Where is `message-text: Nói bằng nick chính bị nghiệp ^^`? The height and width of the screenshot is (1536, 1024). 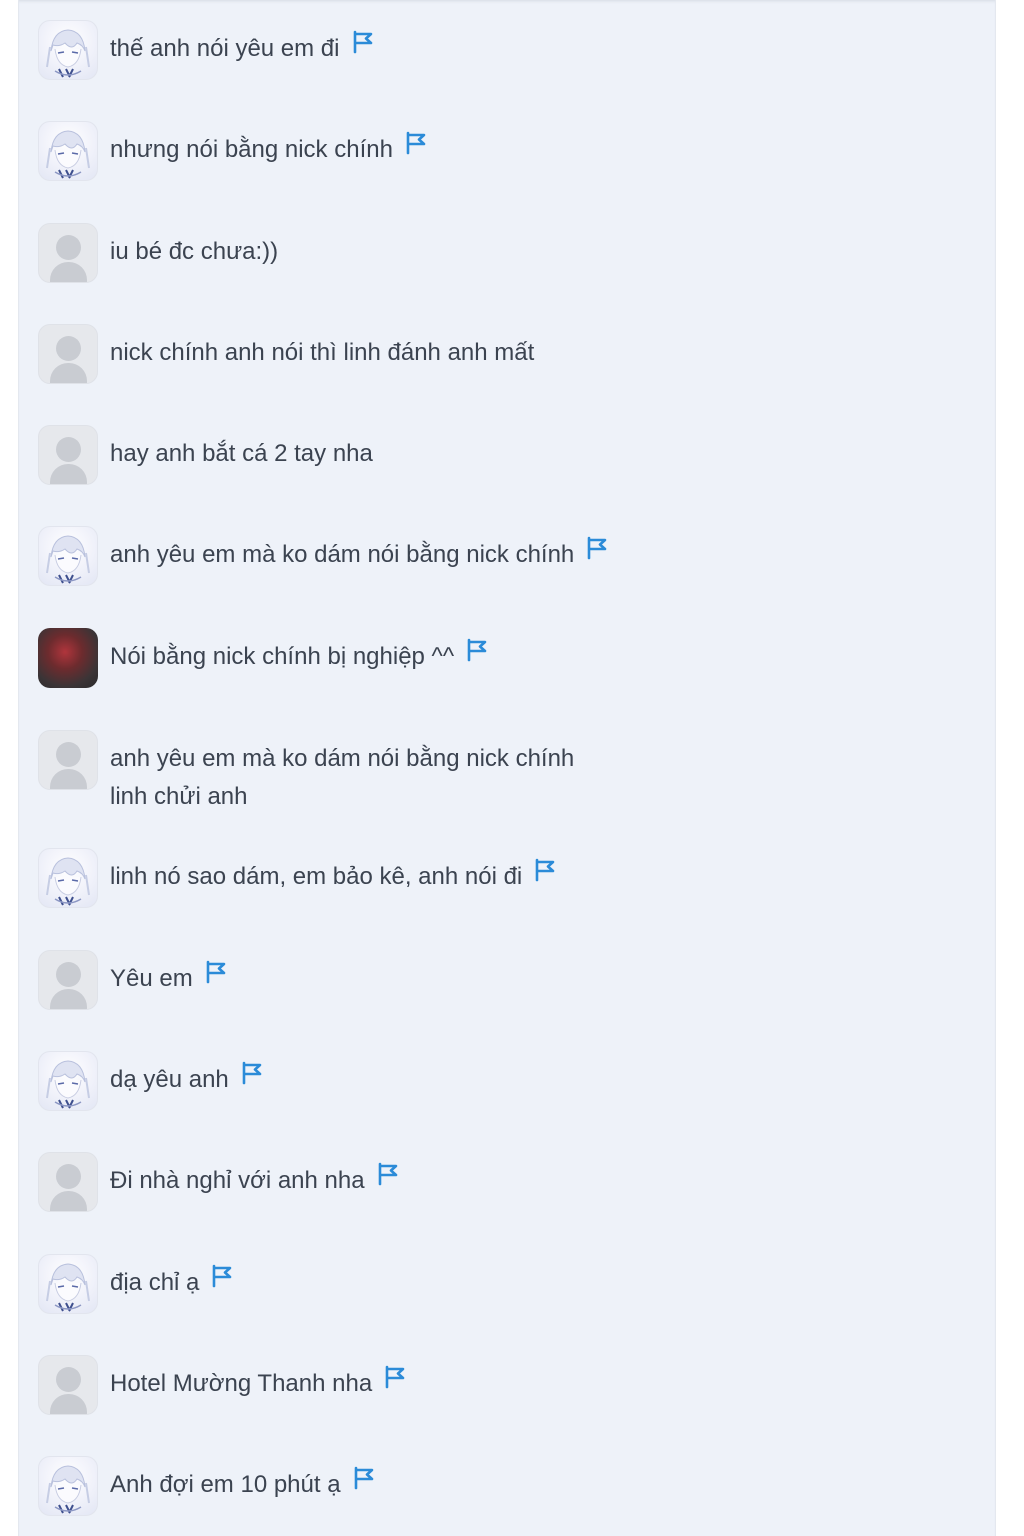 message-text: Nói bằng nick chính bị nghiệp ^^ is located at coordinates (299, 657).